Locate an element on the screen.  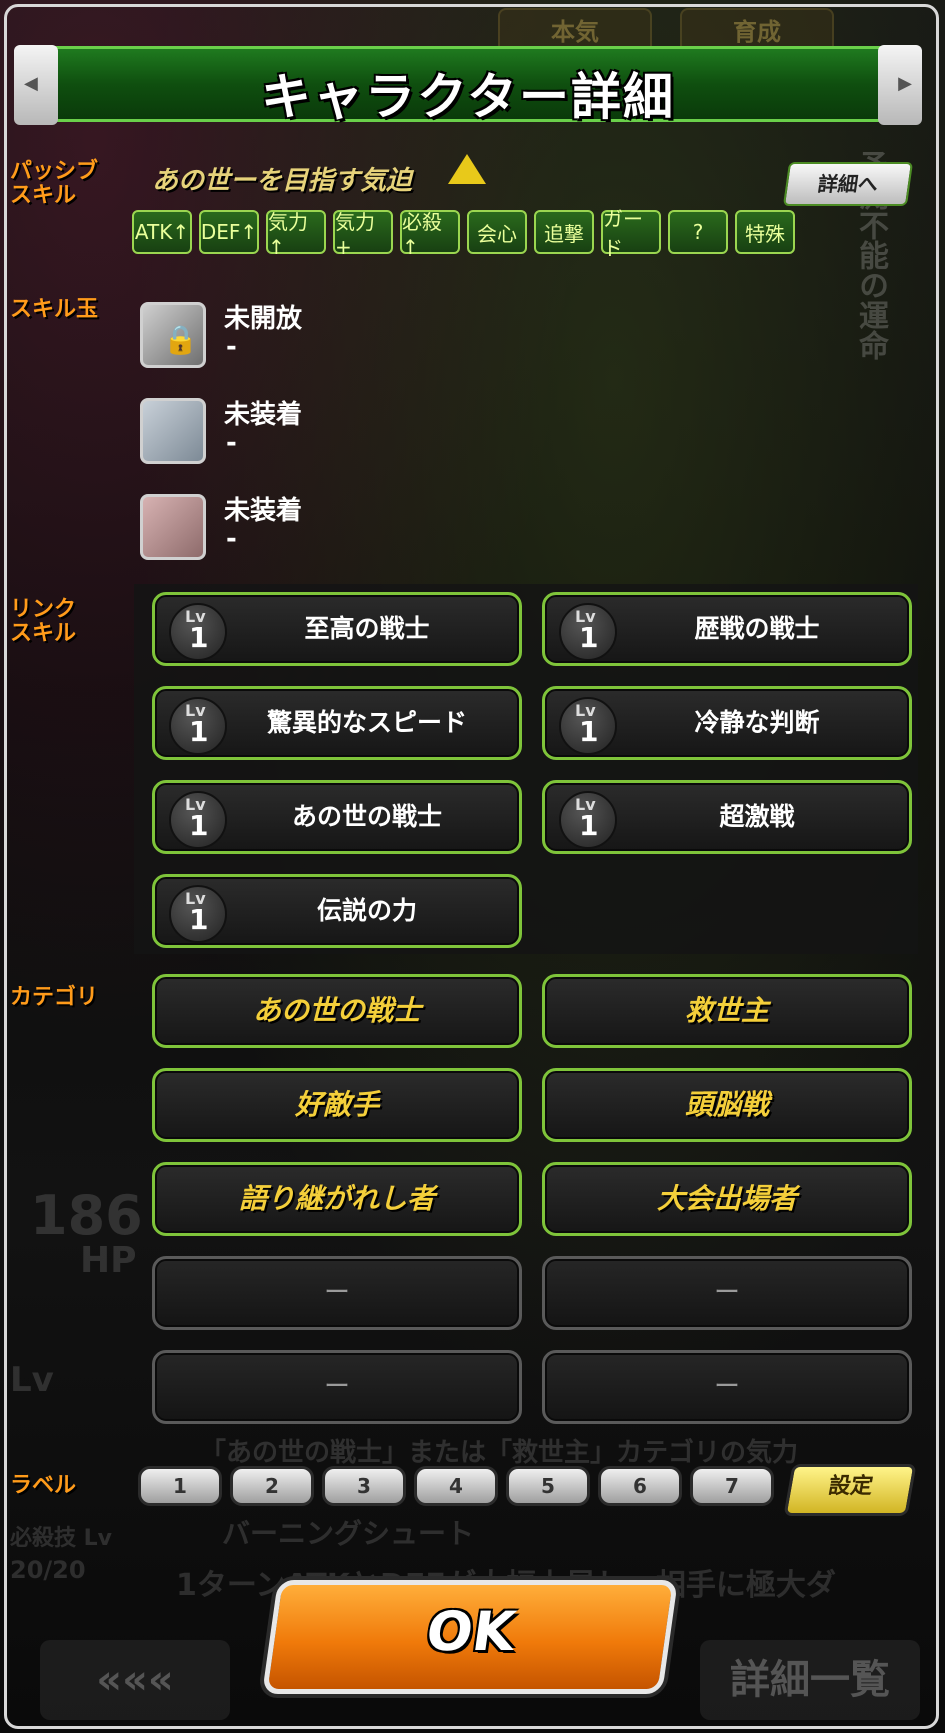
passive-effect-icon: 気力↑ is located at coordinates (296, 234).